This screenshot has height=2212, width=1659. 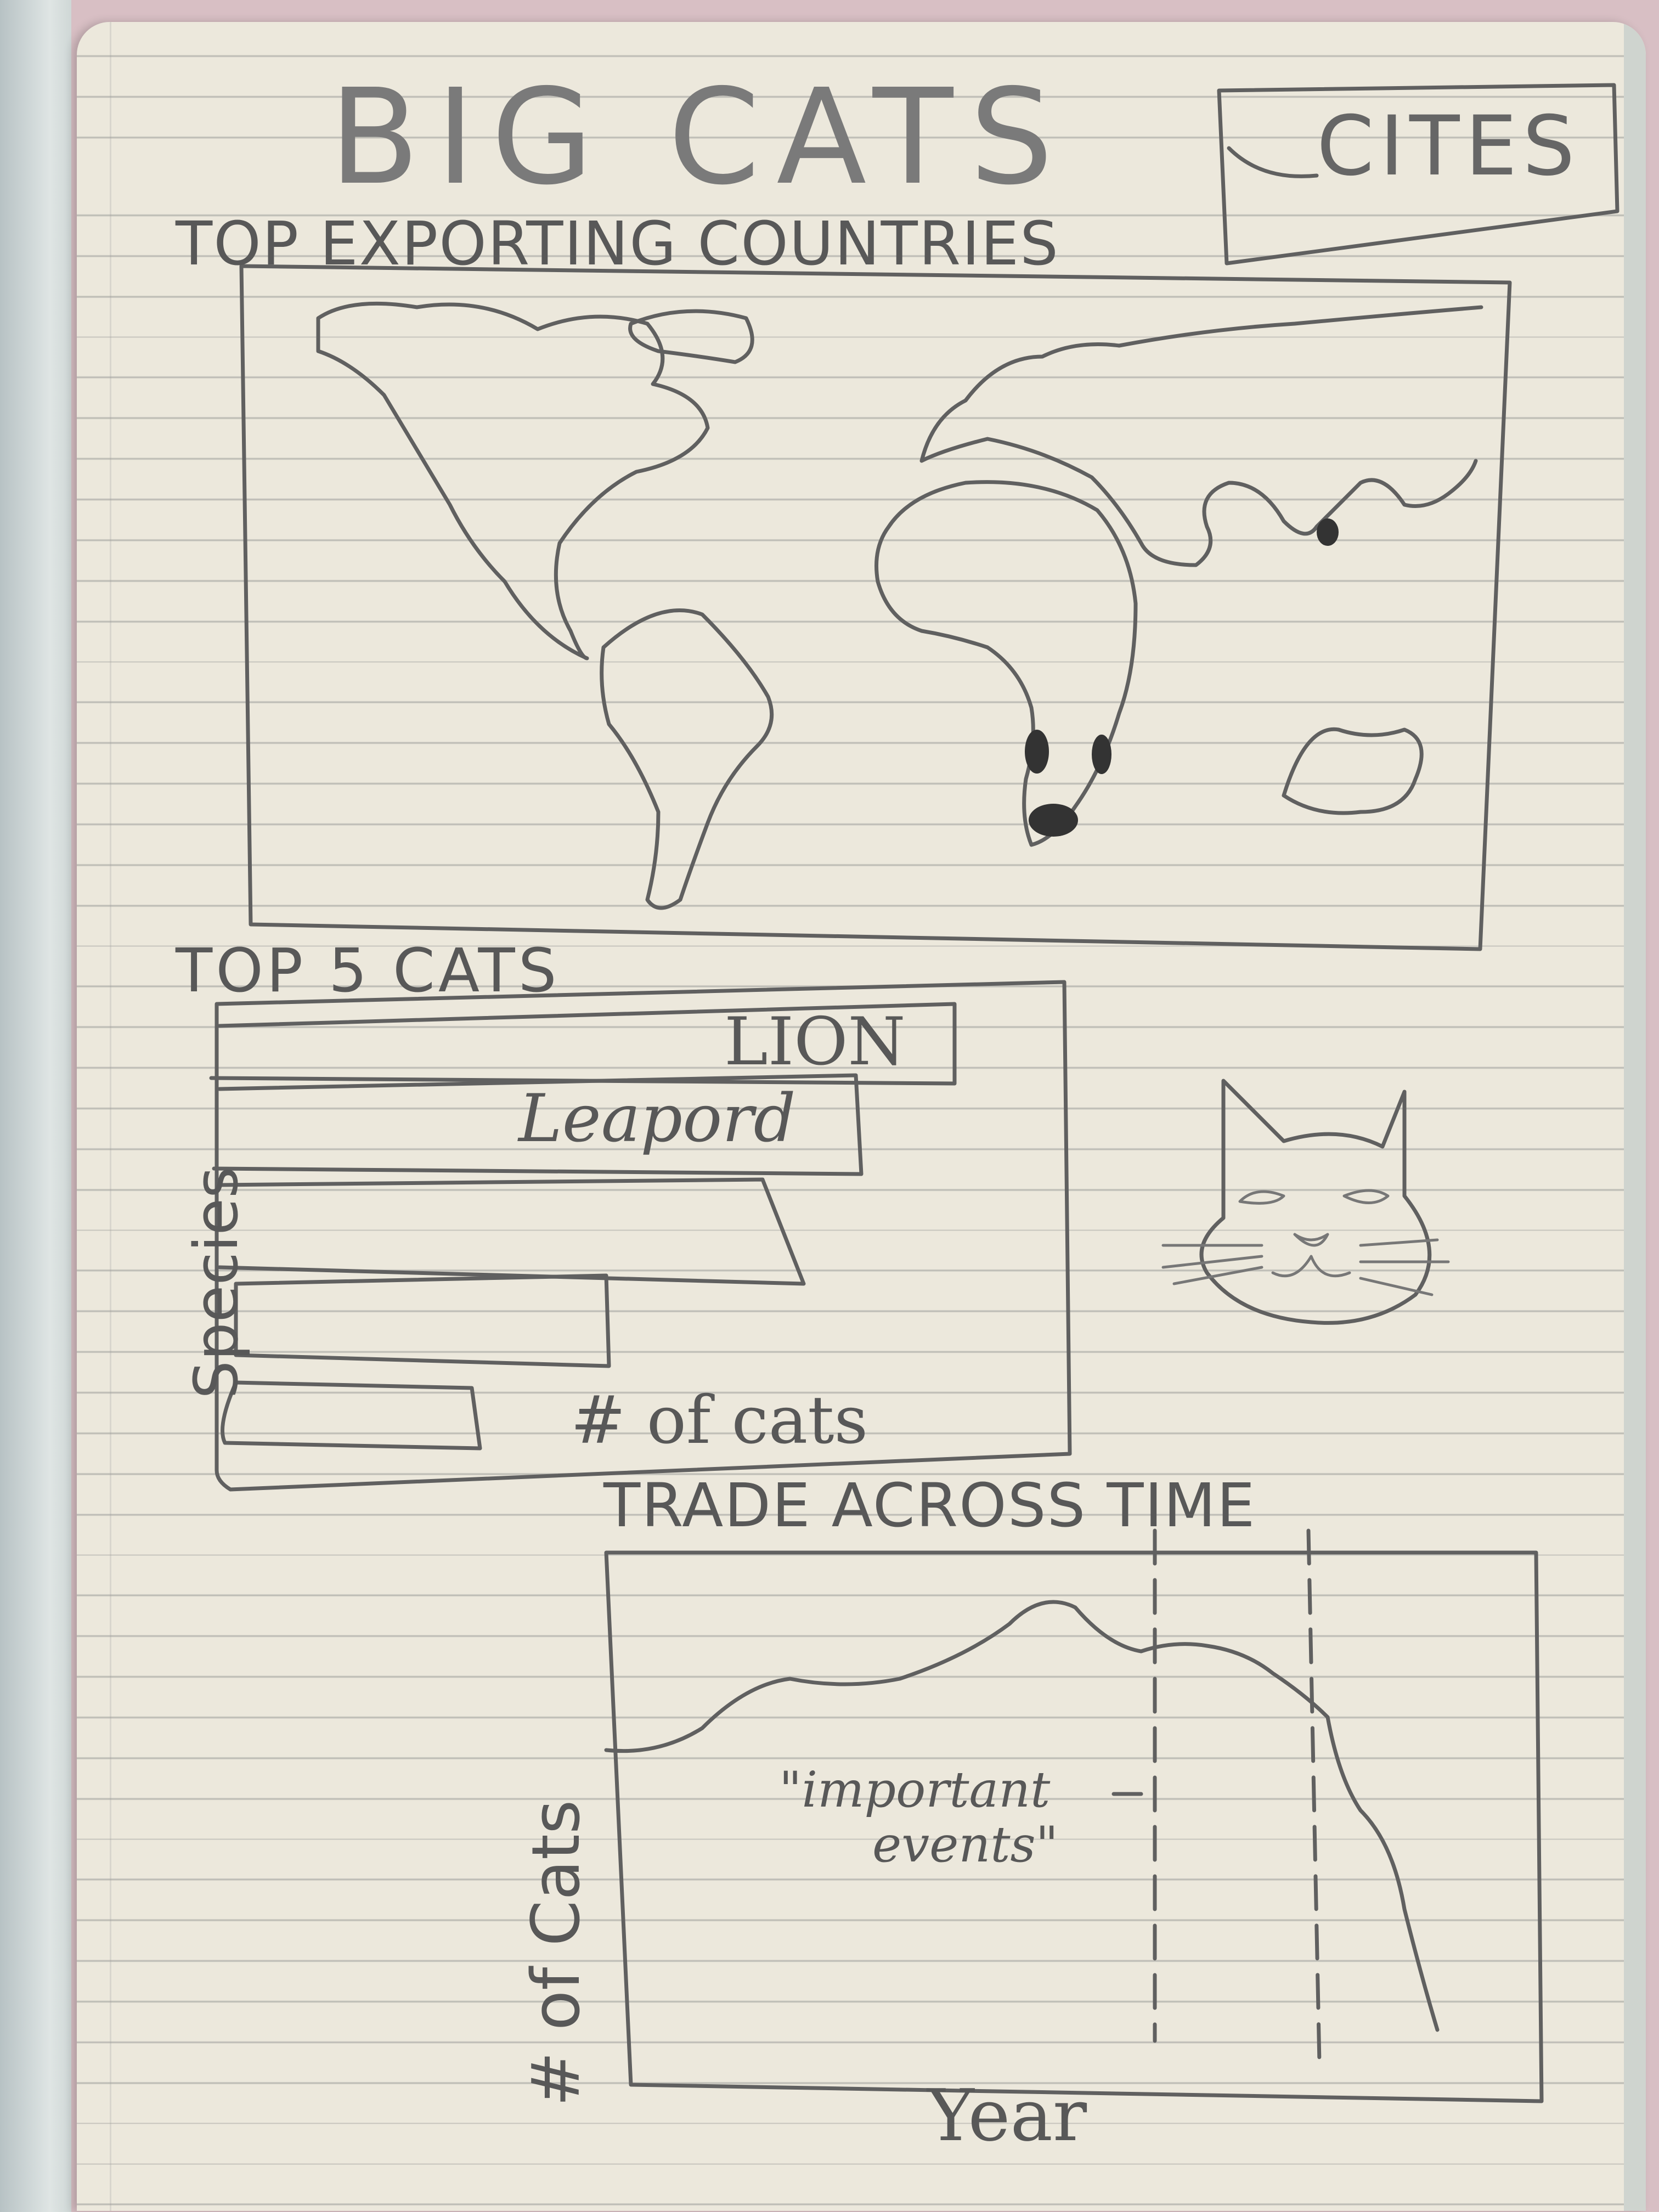 What do you see at coordinates (617, 244) in the screenshot?
I see `map-title: TOP EXPORTING COUNTRIES` at bounding box center [617, 244].